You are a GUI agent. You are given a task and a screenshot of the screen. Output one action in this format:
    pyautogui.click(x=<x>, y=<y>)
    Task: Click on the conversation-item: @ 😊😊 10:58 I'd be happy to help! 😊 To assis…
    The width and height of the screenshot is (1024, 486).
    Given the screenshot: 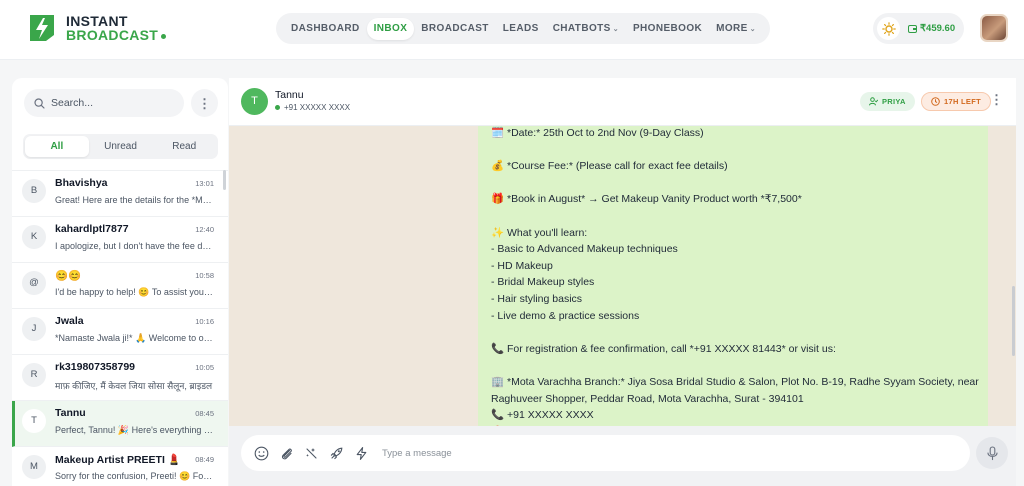 What is the action you would take?
    pyautogui.click(x=120, y=286)
    